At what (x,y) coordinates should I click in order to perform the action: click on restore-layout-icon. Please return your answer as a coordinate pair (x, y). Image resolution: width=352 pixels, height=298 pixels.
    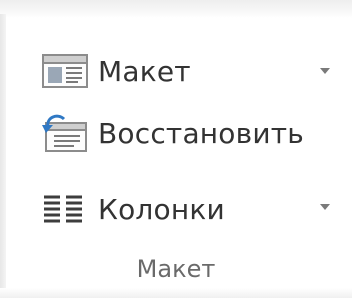
    Looking at the image, I should click on (69, 133).